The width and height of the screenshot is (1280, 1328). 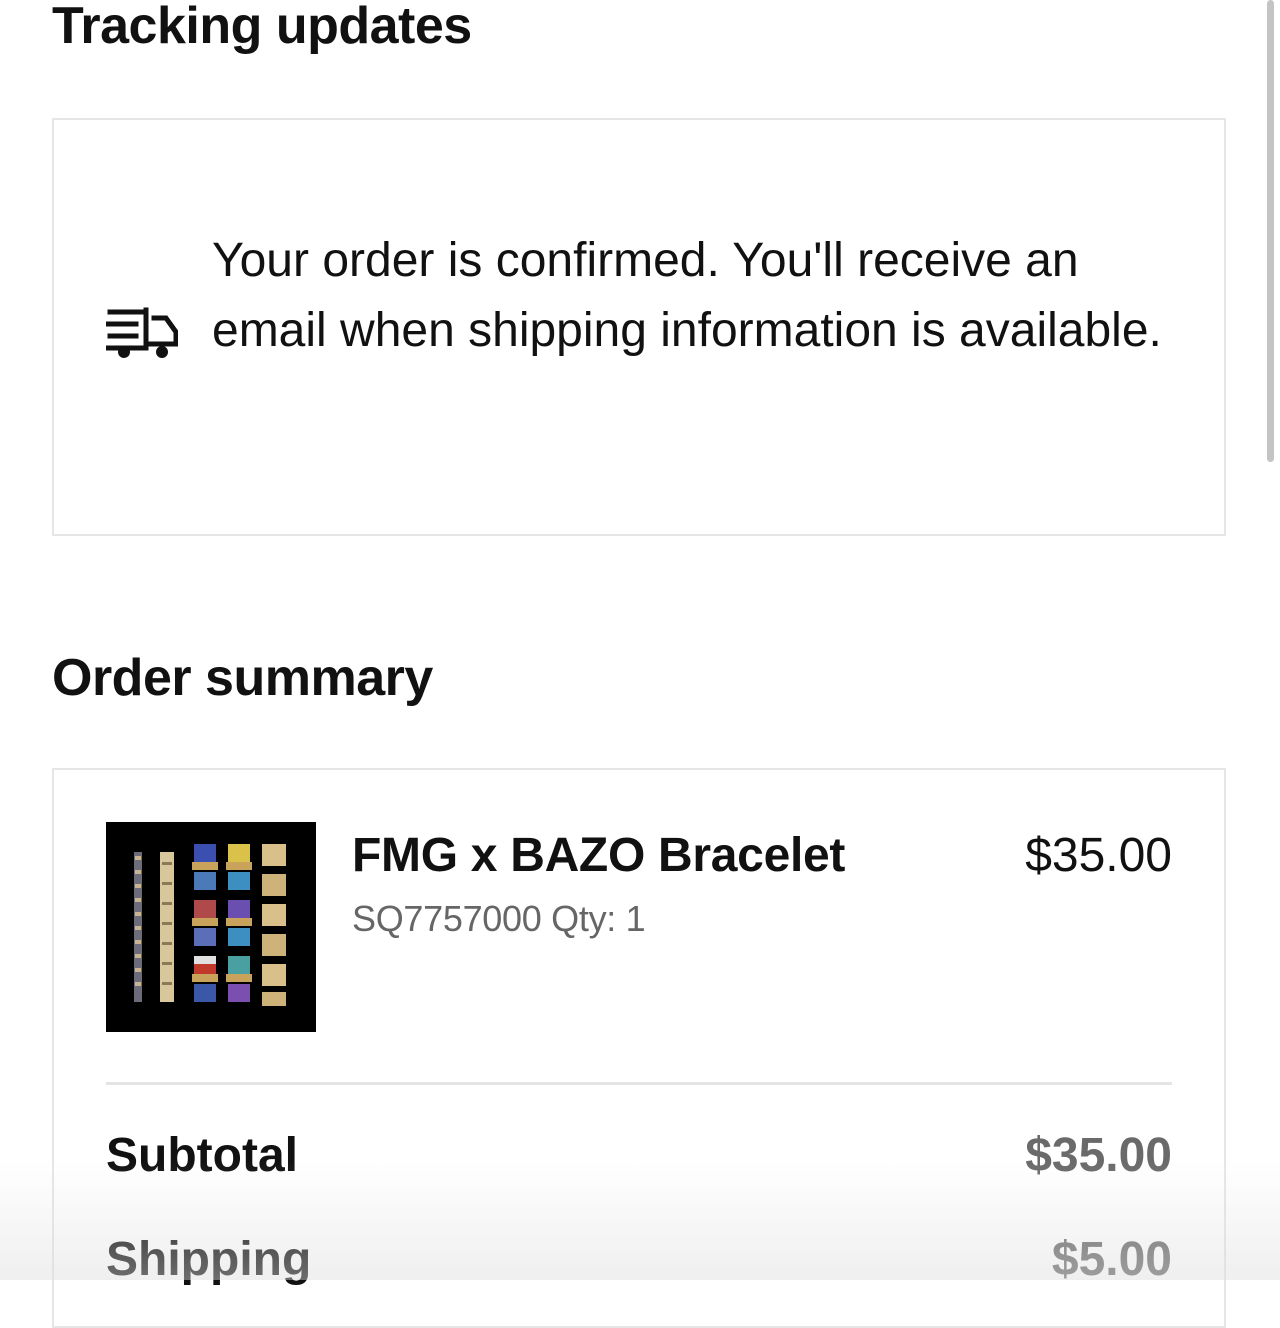 What do you see at coordinates (1111, 1259) in the screenshot?
I see `shipping-value: $5.00` at bounding box center [1111, 1259].